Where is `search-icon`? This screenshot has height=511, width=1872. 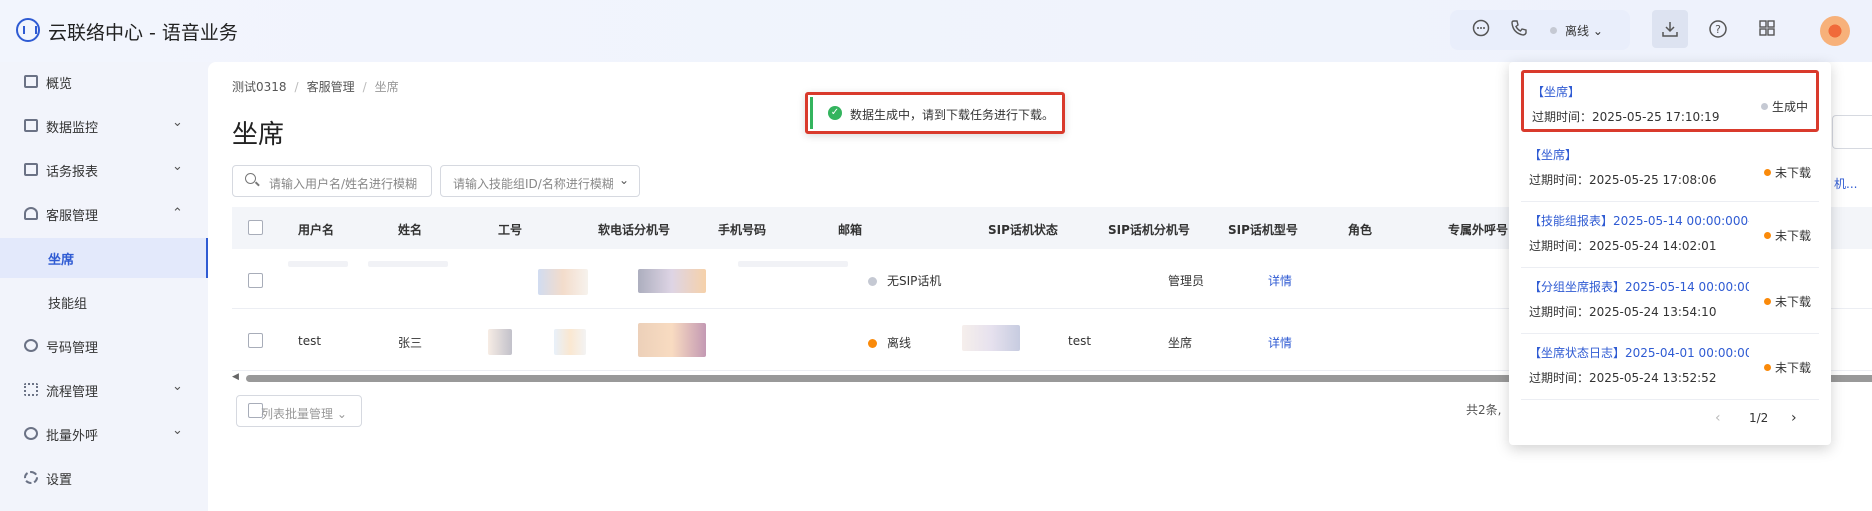 search-icon is located at coordinates (250, 178).